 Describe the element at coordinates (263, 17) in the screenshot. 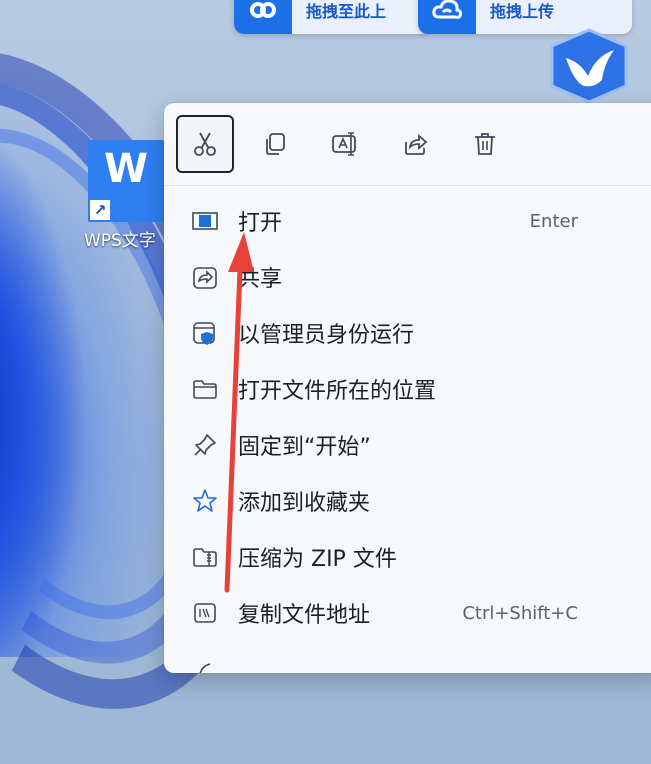

I see `link-icon` at that location.